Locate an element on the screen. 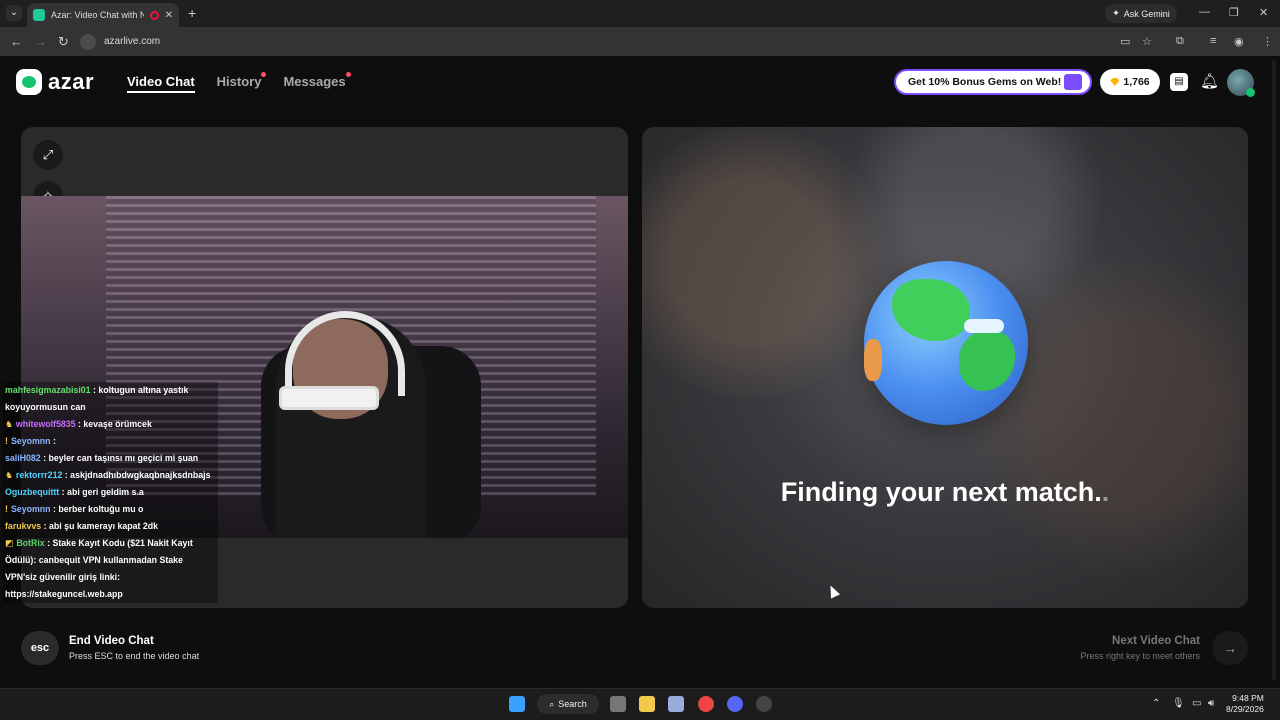 Image resolution: width=1280 pixels, height=720 pixels. chat-message: Oguzbequittt : abi geri geldim s.a is located at coordinates (110, 492).